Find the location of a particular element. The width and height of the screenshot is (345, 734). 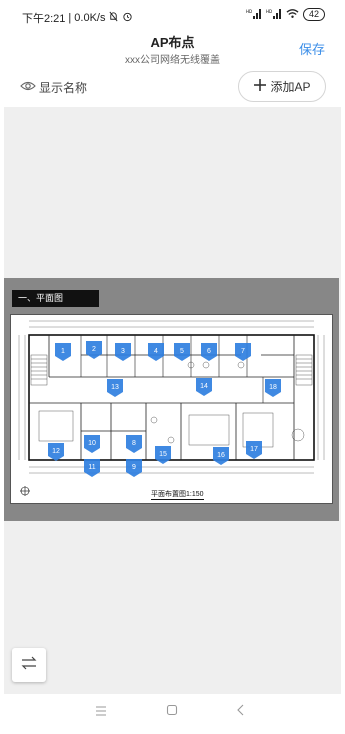

switch-view-button is located at coordinates (29, 665).